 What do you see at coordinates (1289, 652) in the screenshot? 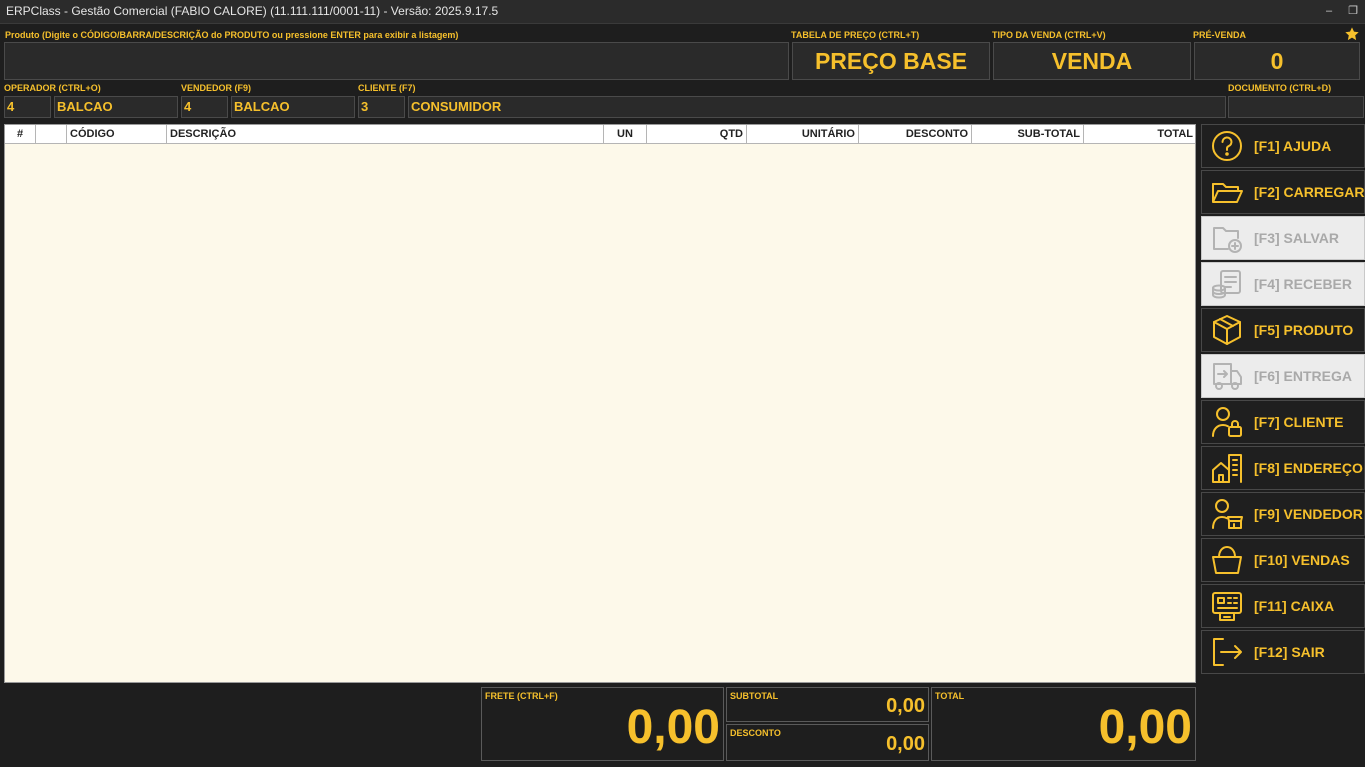
I see `exit-button-label: [F12] SAIR` at bounding box center [1289, 652].